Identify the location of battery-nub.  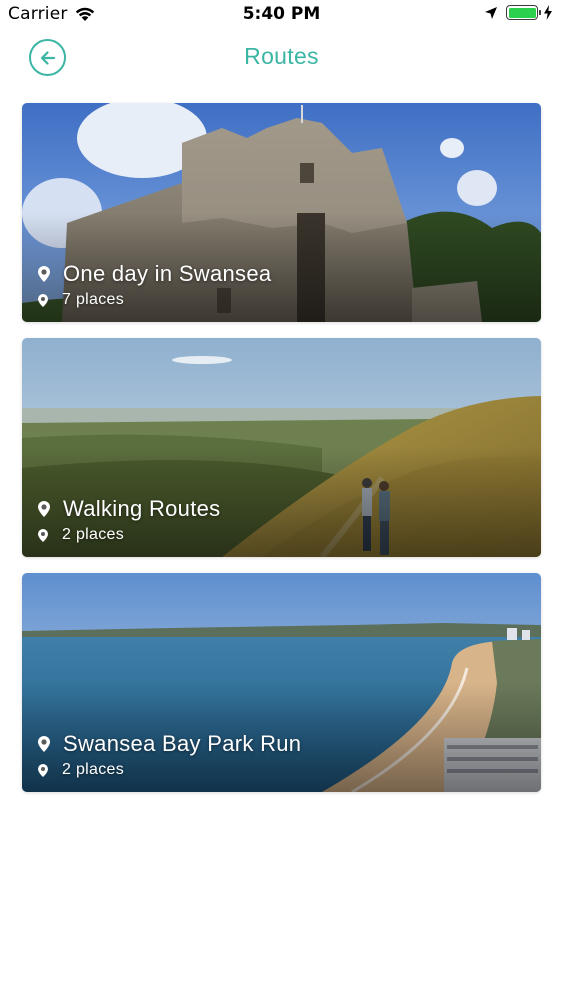
(540, 12).